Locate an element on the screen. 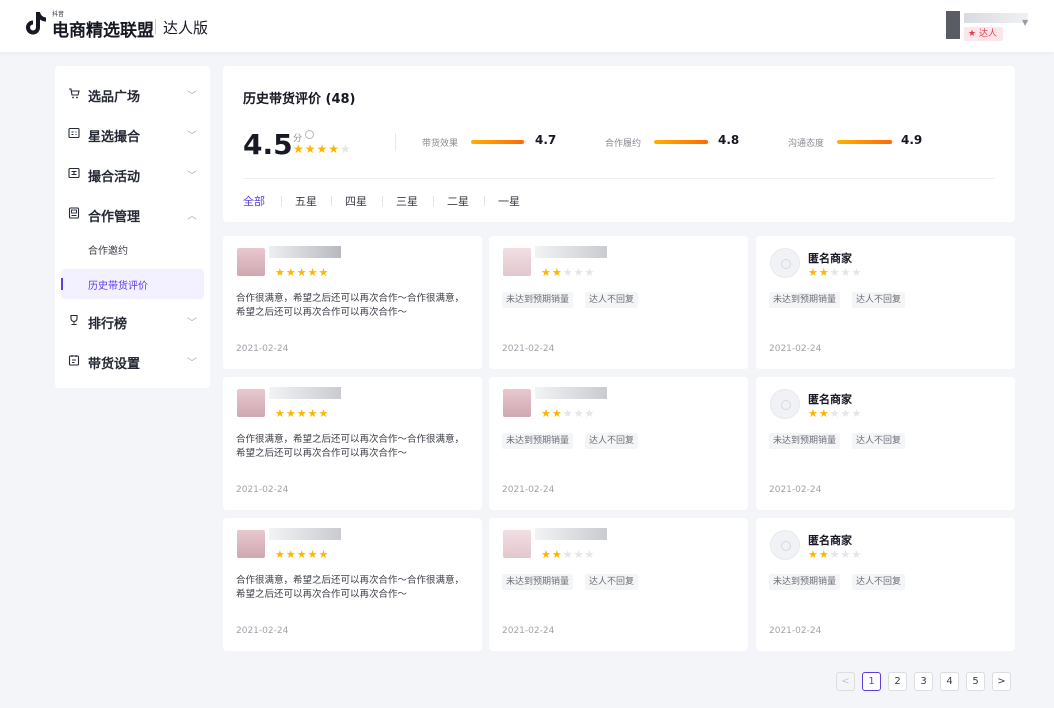 The height and width of the screenshot is (708, 1054). sidebar-item-star-match: 星选撮合 ﹀ is located at coordinates (132, 134).